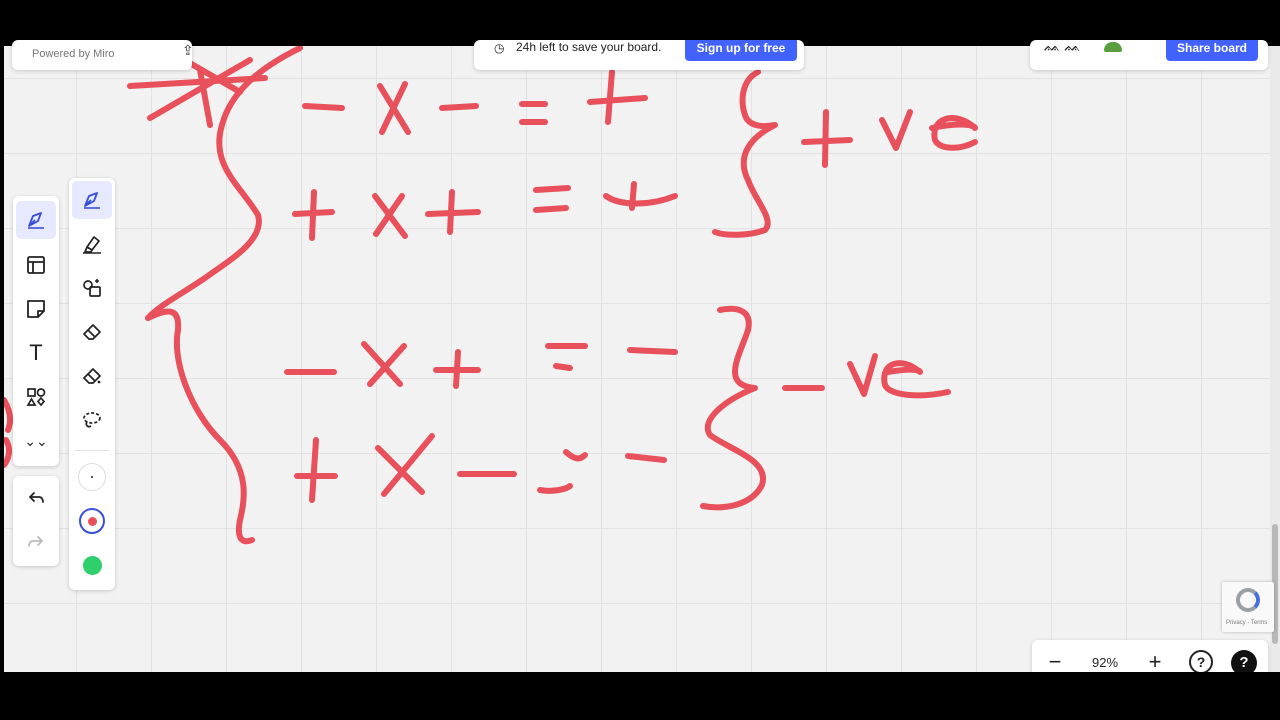 This screenshot has height=720, width=1280. What do you see at coordinates (1248, 600) in the screenshot?
I see `recaptcha-icon` at bounding box center [1248, 600].